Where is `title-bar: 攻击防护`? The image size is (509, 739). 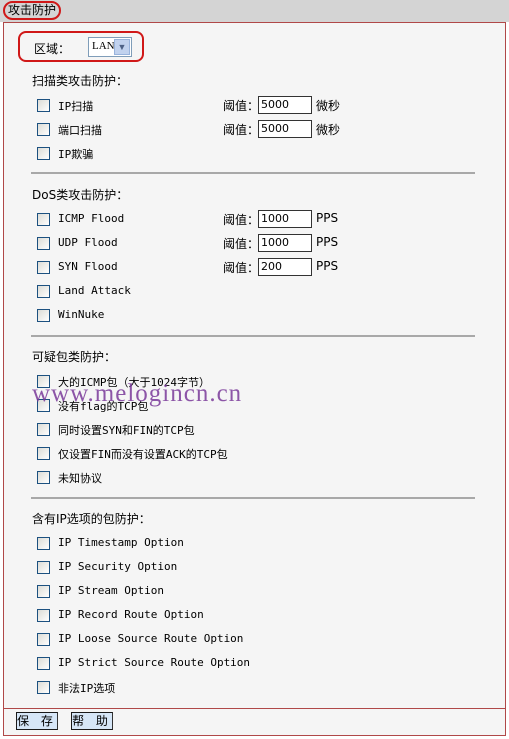
title-bar: 攻击防护 is located at coordinates (254, 11).